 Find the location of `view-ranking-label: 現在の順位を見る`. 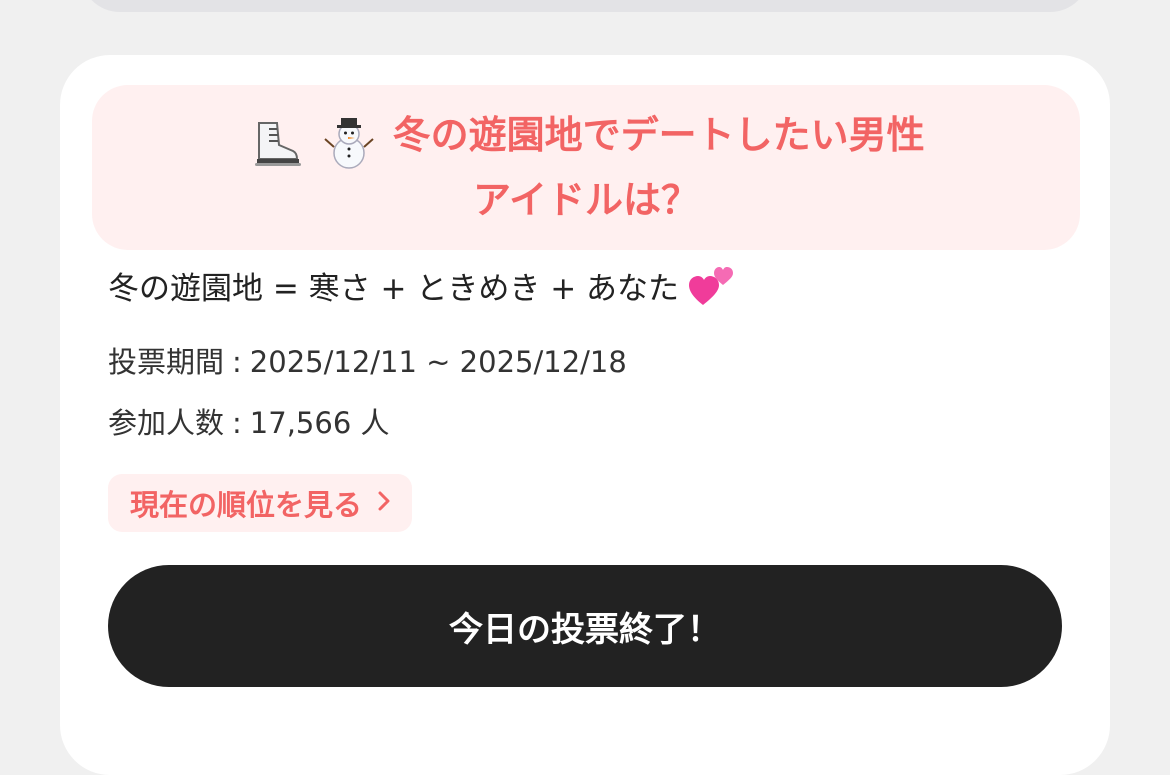

view-ranking-label: 現在の順位を見る is located at coordinates (246, 505).